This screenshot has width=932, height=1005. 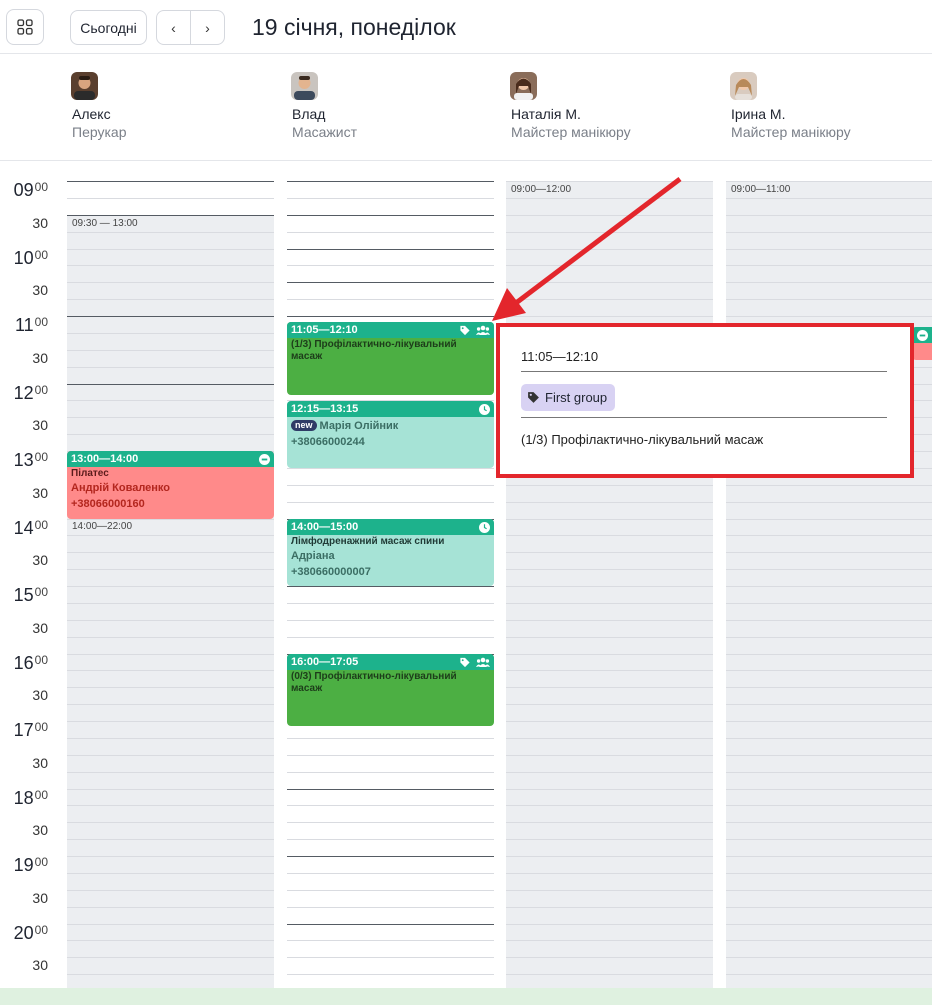 I want to click on group-tag: First group, so click(x=568, y=397).